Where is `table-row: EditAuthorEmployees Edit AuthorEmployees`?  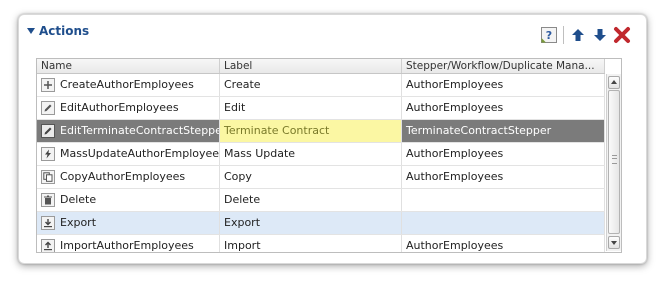
table-row: EditAuthorEmployees Edit AuthorEmployees is located at coordinates (321, 108).